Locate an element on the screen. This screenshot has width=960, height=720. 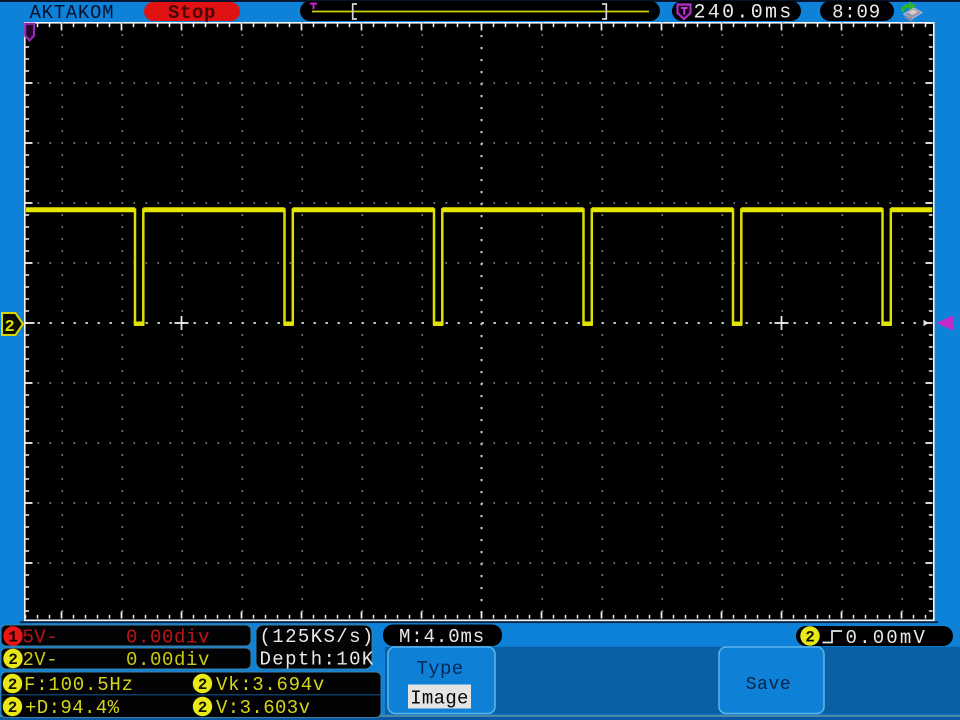
svg-text: V:3.603v is located at coordinates (263, 708).